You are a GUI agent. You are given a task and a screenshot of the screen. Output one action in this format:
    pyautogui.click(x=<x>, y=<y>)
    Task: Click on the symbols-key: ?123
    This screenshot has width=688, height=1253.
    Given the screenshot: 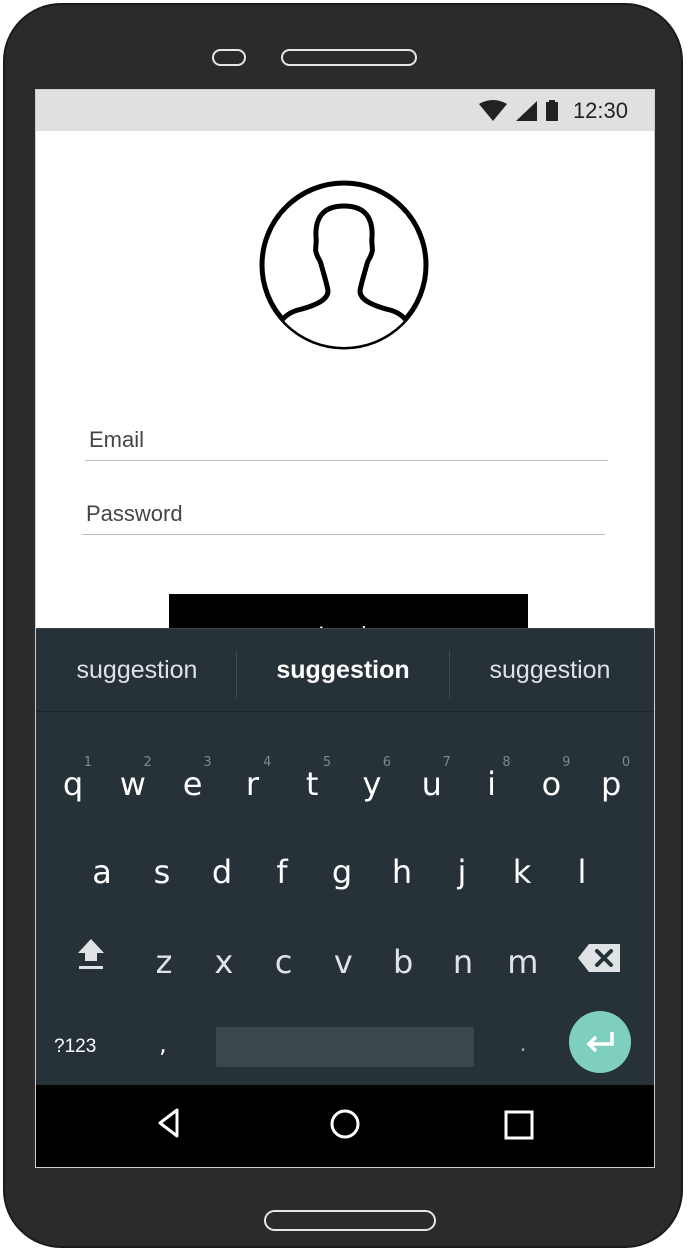 What is the action you would take?
    pyautogui.click(x=75, y=1047)
    